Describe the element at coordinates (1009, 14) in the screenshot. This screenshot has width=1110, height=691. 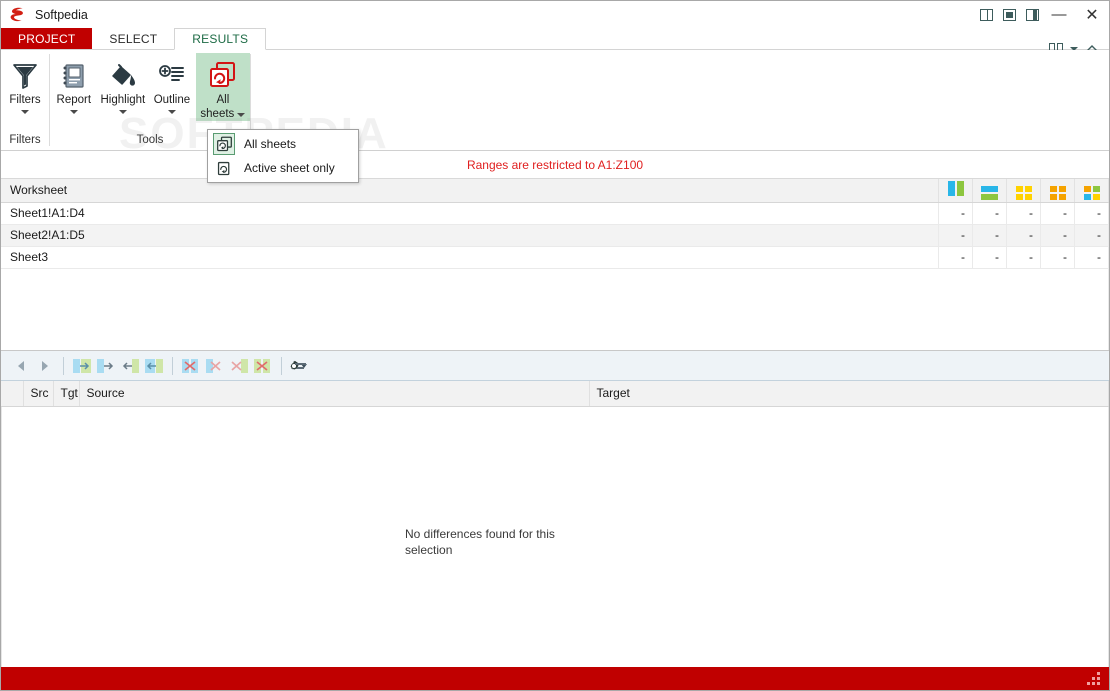
I see `layout-center-icon` at that location.